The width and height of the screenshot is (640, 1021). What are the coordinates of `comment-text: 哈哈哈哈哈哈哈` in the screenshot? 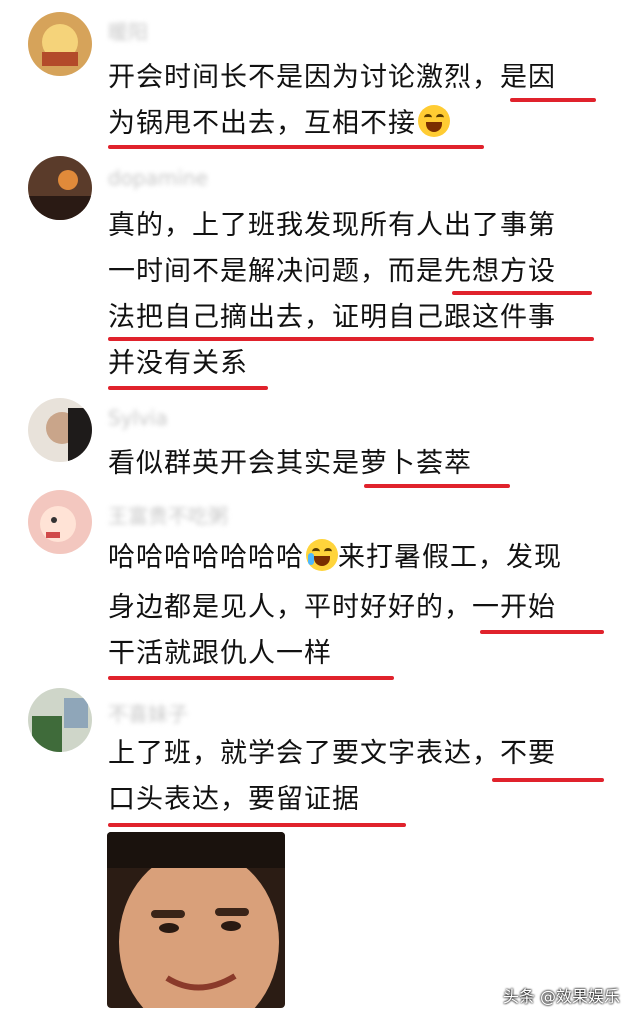 It's located at (206, 557).